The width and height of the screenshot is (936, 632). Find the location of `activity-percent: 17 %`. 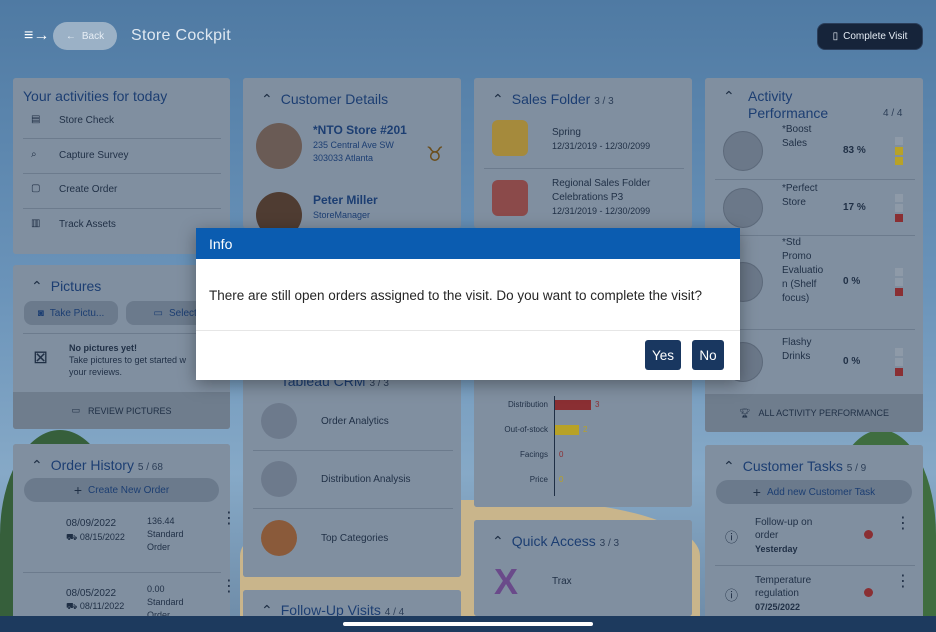

activity-percent: 17 % is located at coordinates (854, 207).